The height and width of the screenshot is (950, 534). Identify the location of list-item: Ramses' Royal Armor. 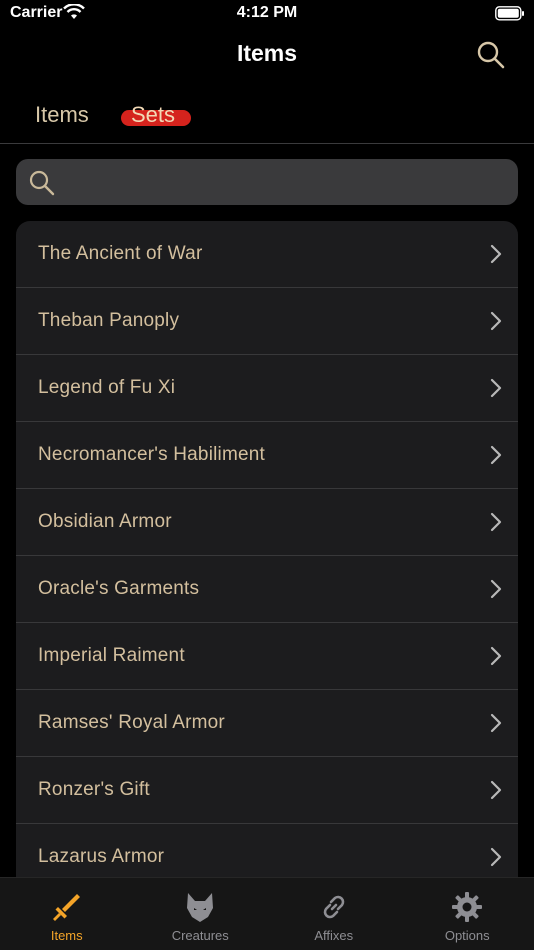
(267, 723).